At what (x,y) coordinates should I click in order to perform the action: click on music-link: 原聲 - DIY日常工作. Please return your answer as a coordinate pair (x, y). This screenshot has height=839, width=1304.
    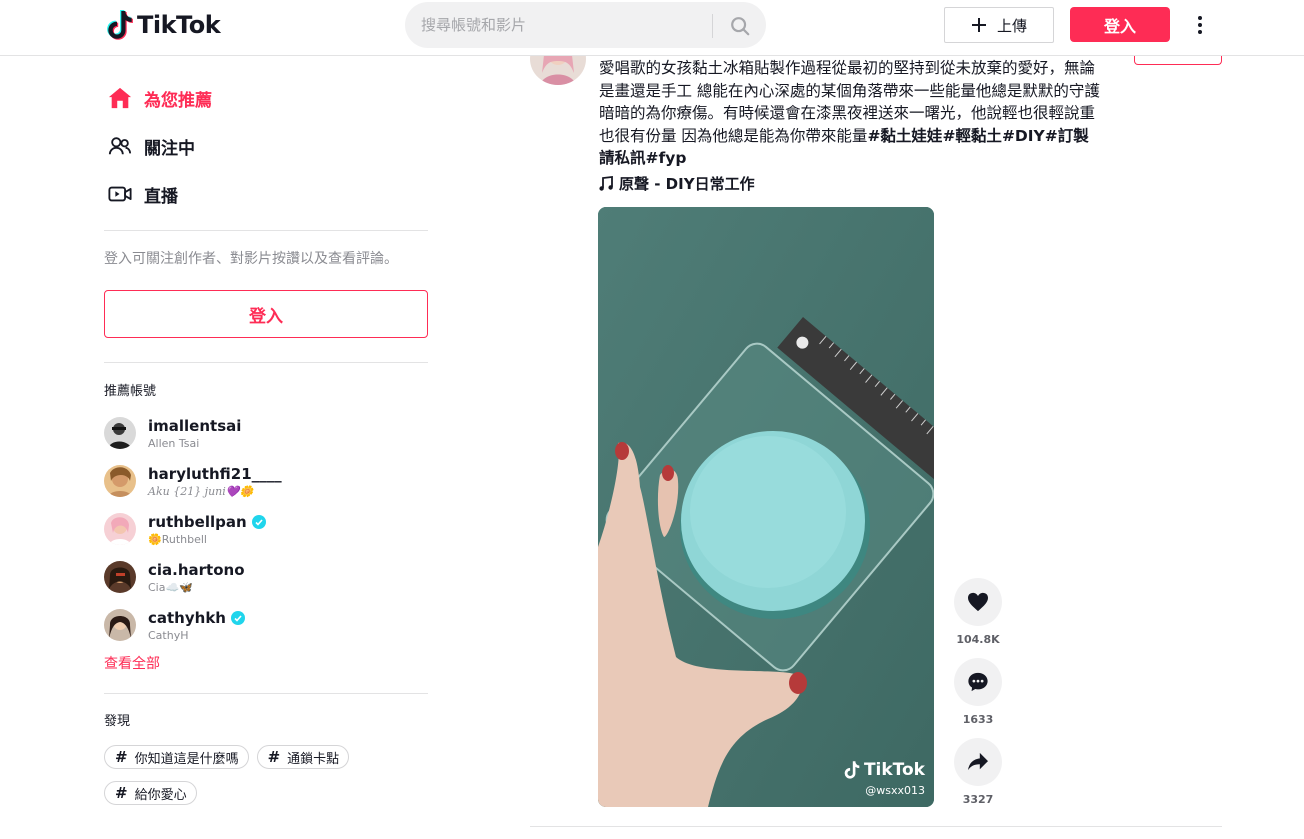
    Looking at the image, I should click on (677, 183).